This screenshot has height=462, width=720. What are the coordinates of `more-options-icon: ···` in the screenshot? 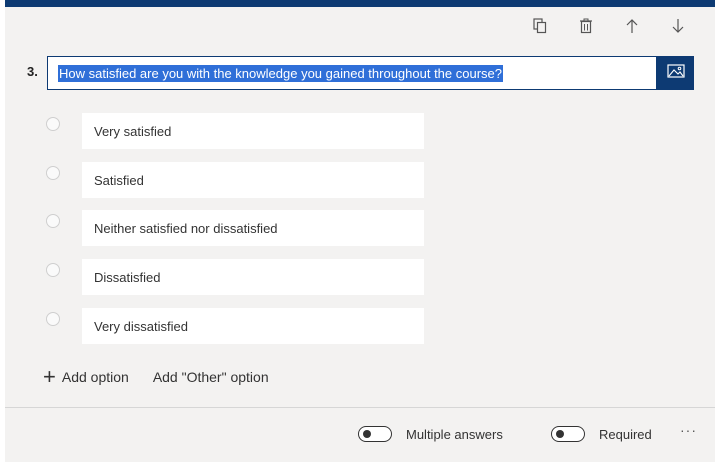 It's located at (688, 430).